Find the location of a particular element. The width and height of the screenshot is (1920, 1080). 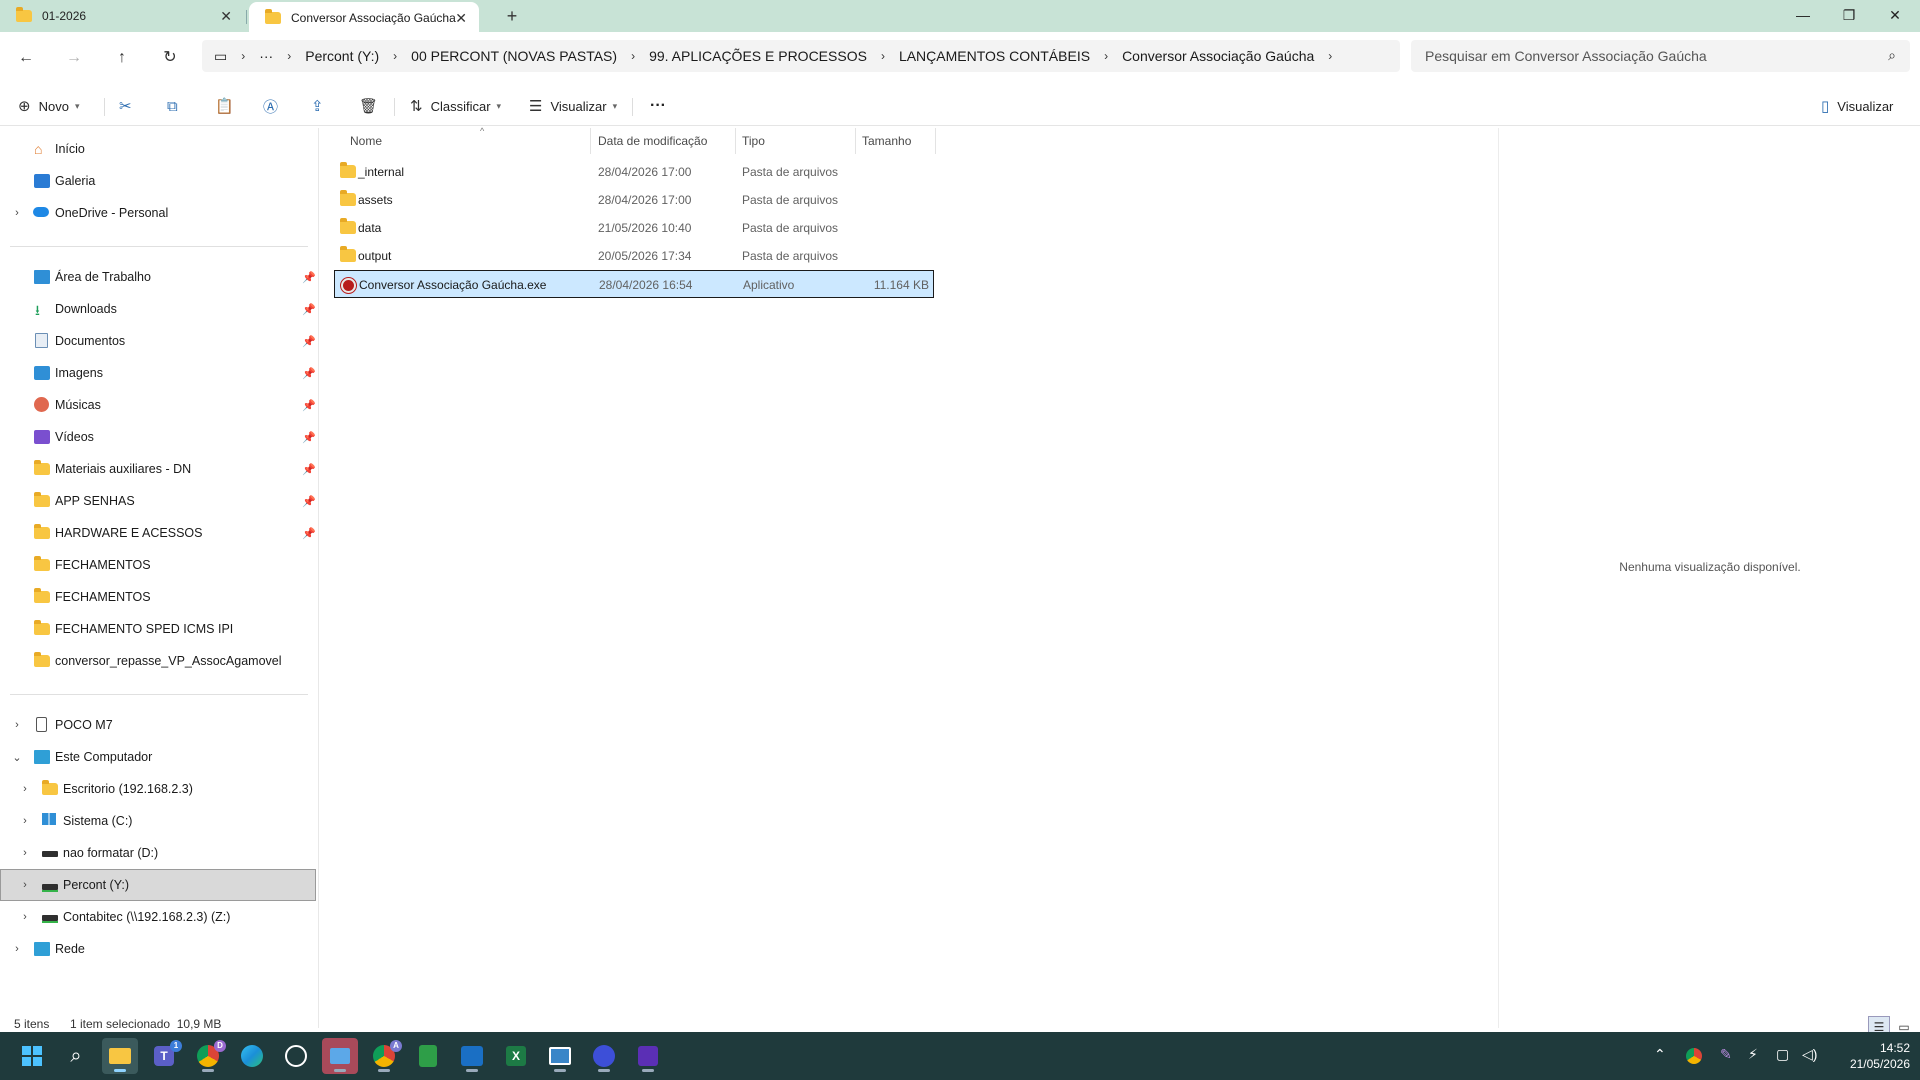

back-arrow-icon: ← is located at coordinates (26, 58).